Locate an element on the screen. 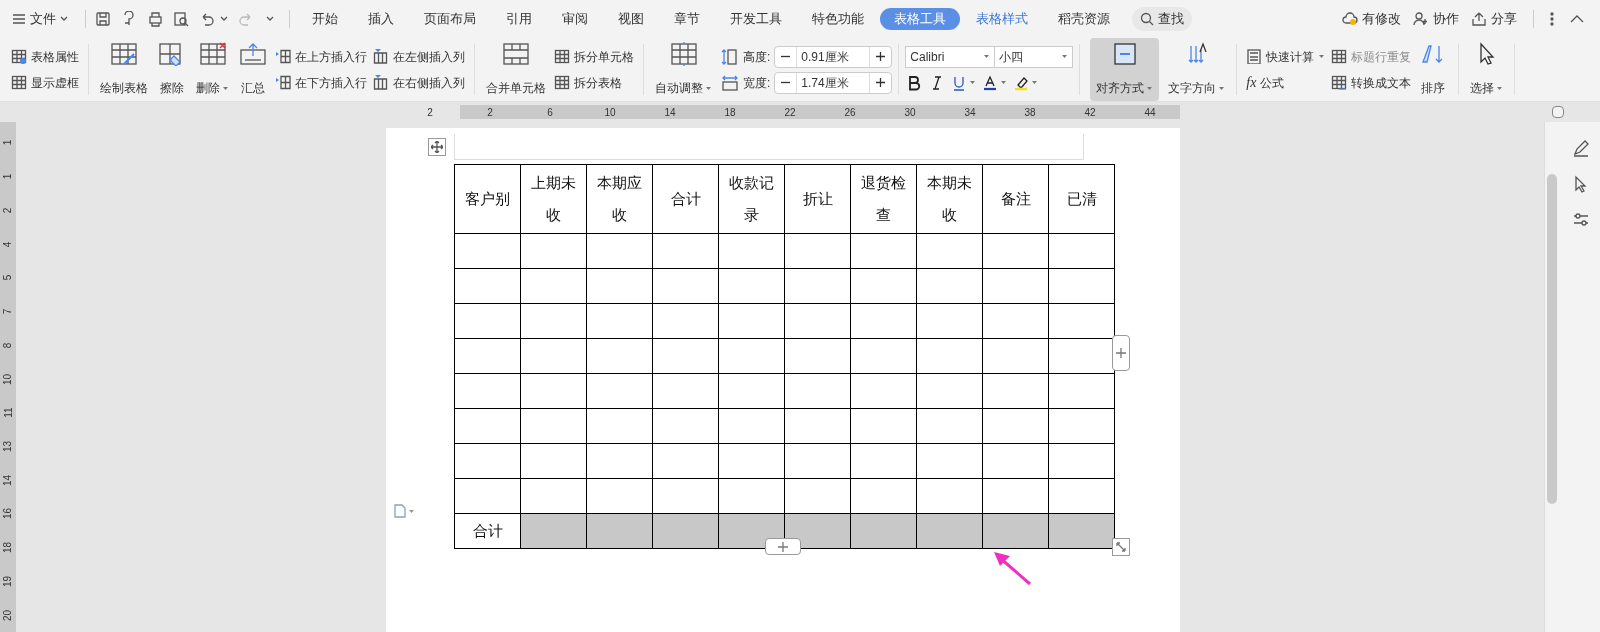 The width and height of the screenshot is (1600, 632). ribbon-tab: 页面布局 is located at coordinates (450, 19).